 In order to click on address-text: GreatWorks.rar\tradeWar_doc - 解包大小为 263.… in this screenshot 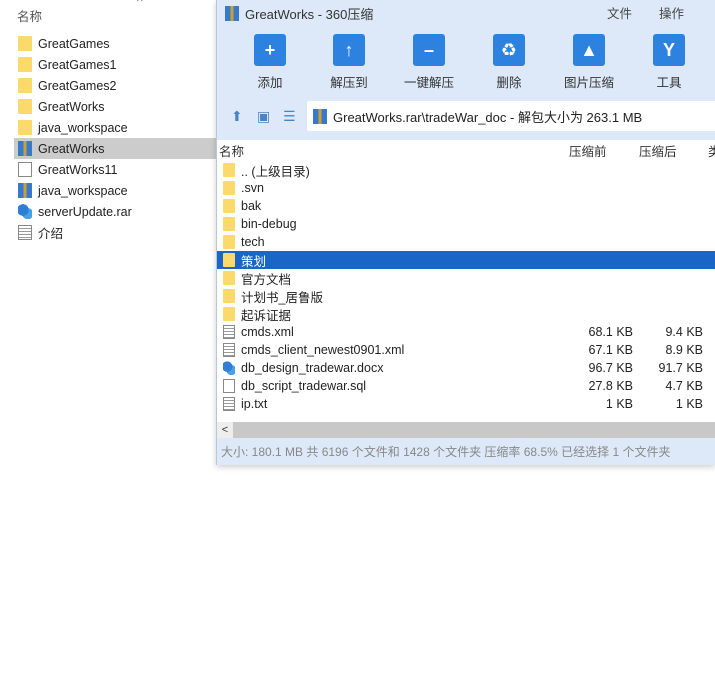, I will do `click(488, 117)`.